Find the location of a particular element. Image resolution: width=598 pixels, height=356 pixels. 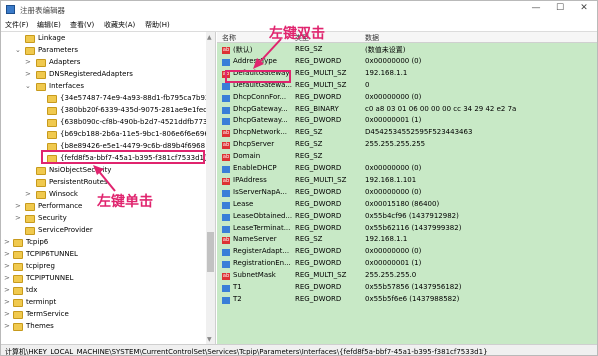

value-row: DhcpConnFor... REG_DWORD 0x00000000 (0) is located at coordinates (407, 98).